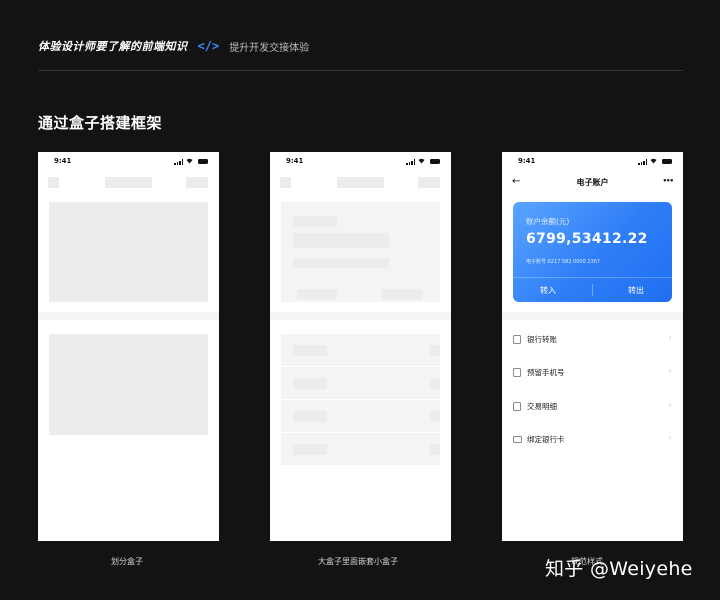 The width and height of the screenshot is (720, 600). Describe the element at coordinates (127, 561) in the screenshot. I see `caption-divide-boxes: 划分盒子` at that location.